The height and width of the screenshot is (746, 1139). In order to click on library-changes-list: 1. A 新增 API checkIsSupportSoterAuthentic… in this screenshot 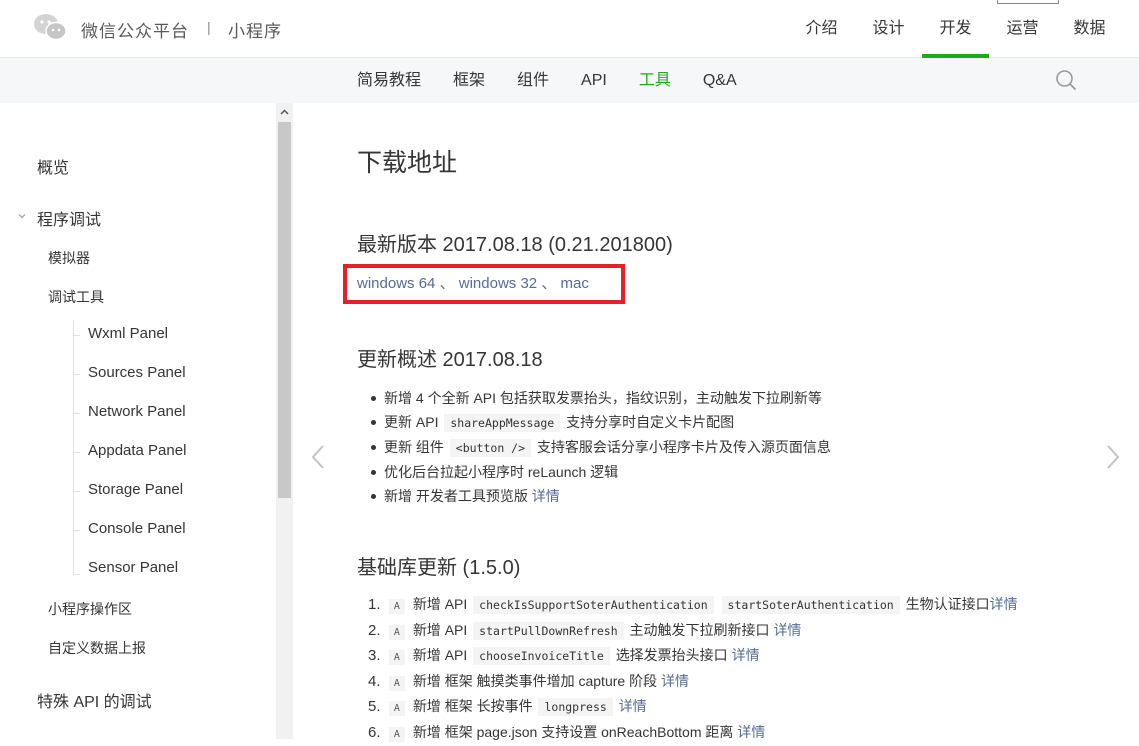, I will do `click(693, 669)`.